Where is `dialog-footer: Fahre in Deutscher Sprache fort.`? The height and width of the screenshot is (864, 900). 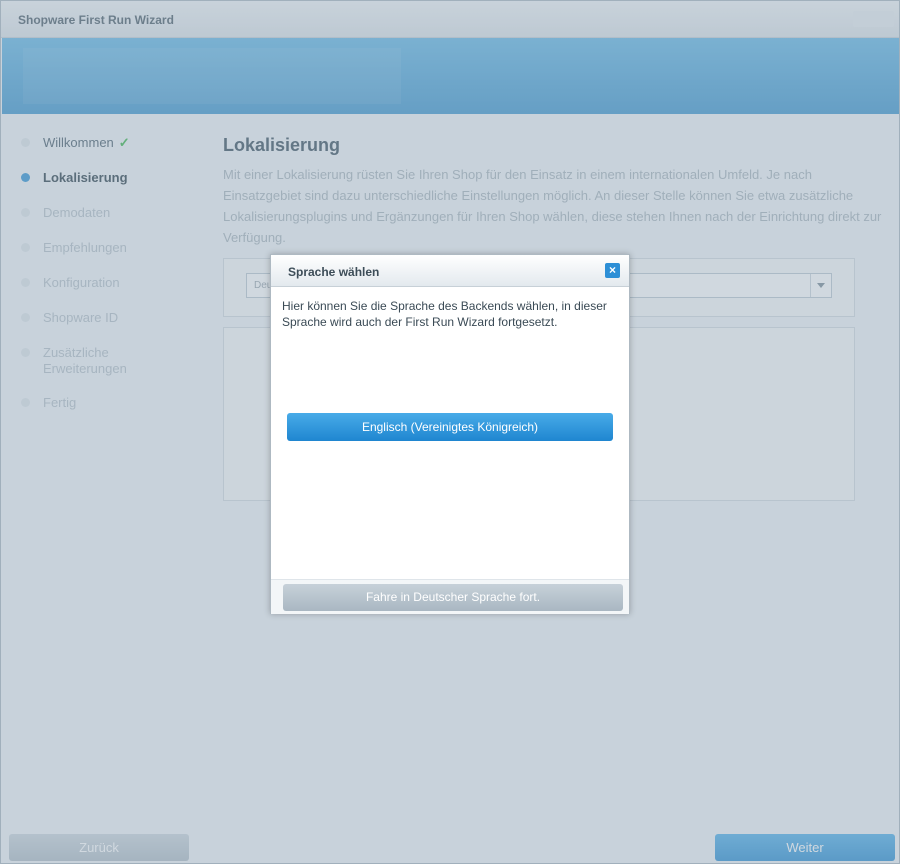 dialog-footer: Fahre in Deutscher Sprache fort. is located at coordinates (450, 596).